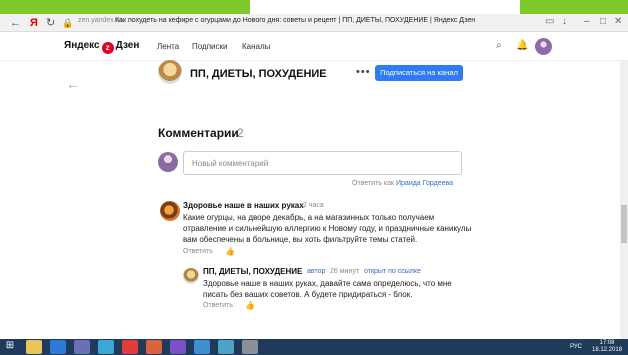 The width and height of the screenshot is (628, 355). What do you see at coordinates (624, 200) in the screenshot?
I see `scrollbar` at bounding box center [624, 200].